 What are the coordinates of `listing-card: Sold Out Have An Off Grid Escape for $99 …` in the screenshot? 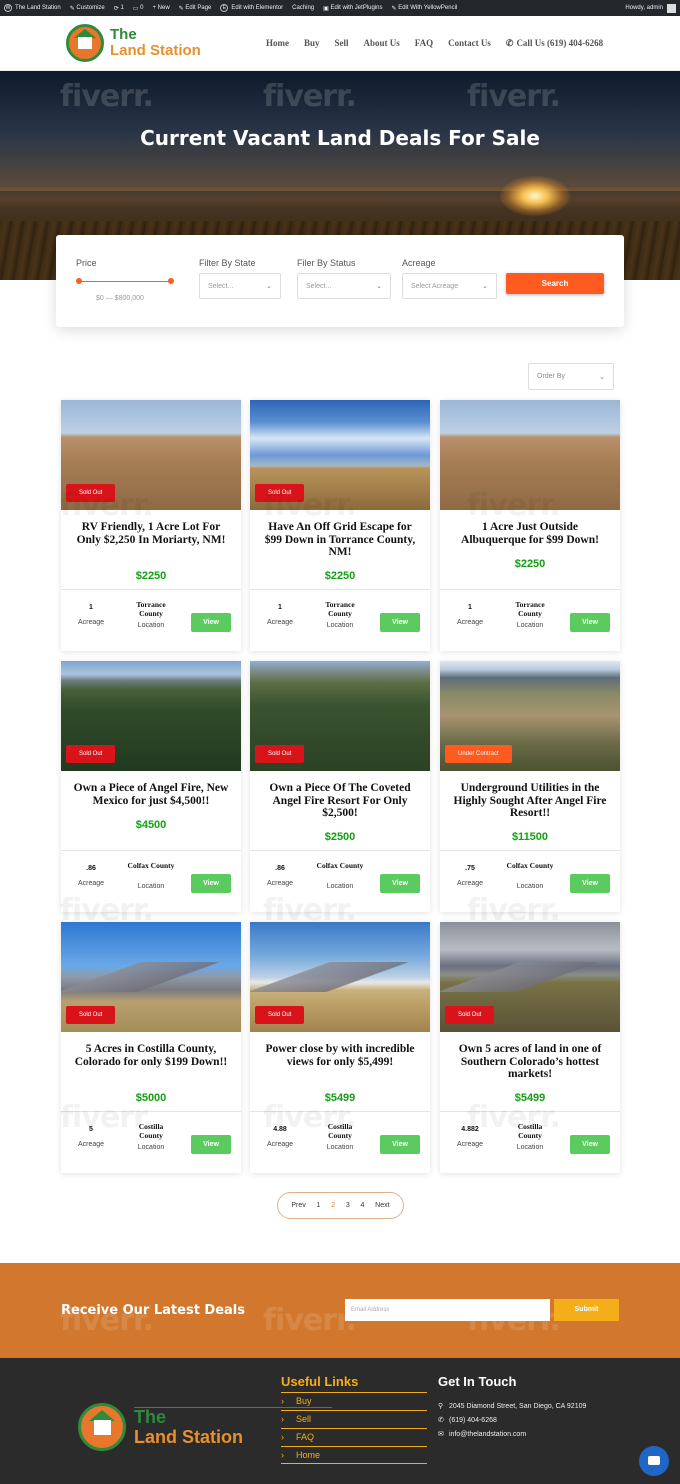 It's located at (340, 525).